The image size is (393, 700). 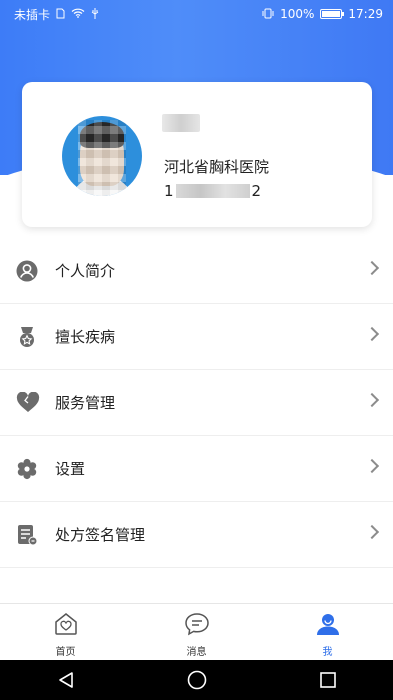 I want to click on status-left: 未插卡, so click(x=56, y=14).